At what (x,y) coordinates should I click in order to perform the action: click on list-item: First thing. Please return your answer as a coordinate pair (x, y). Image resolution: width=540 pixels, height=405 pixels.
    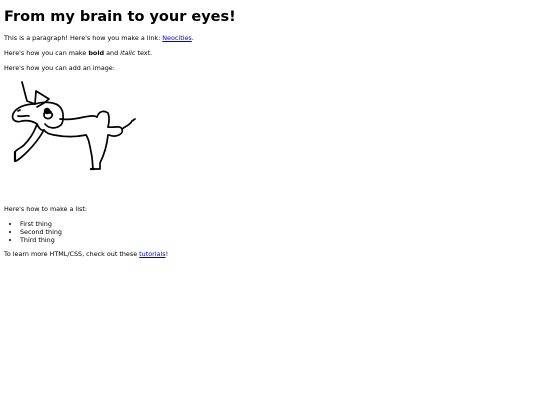
    Looking at the image, I should click on (278, 224).